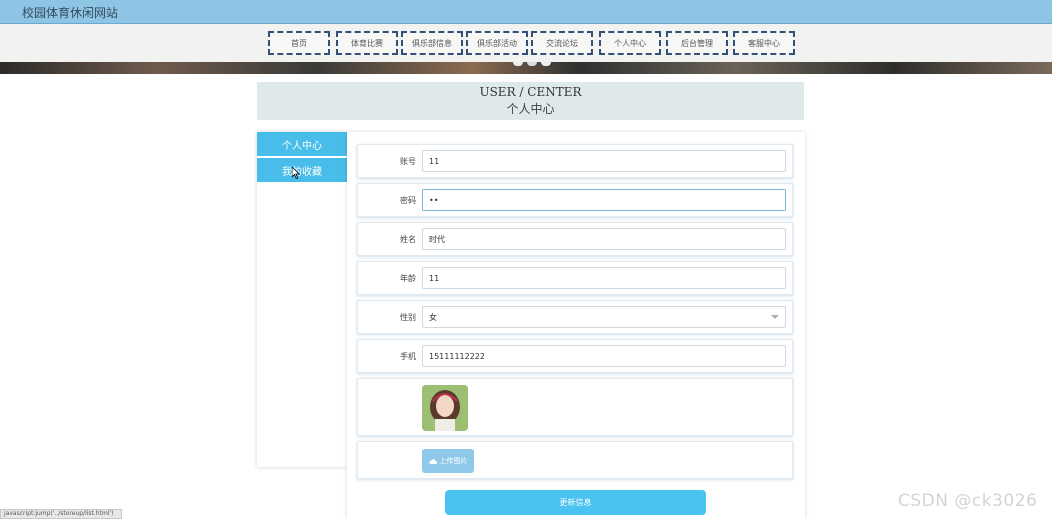  I want to click on cloud-upload-icon, so click(432, 461).